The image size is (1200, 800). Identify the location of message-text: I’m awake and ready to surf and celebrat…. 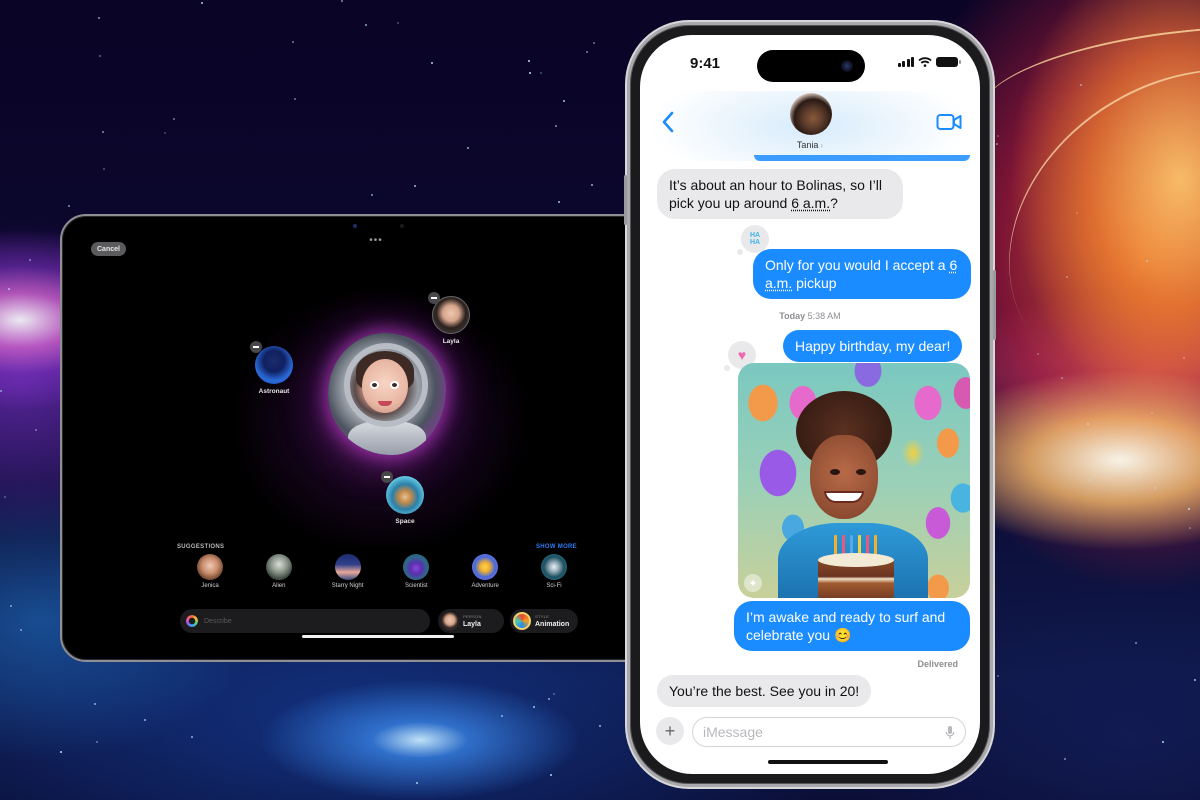
(846, 626).